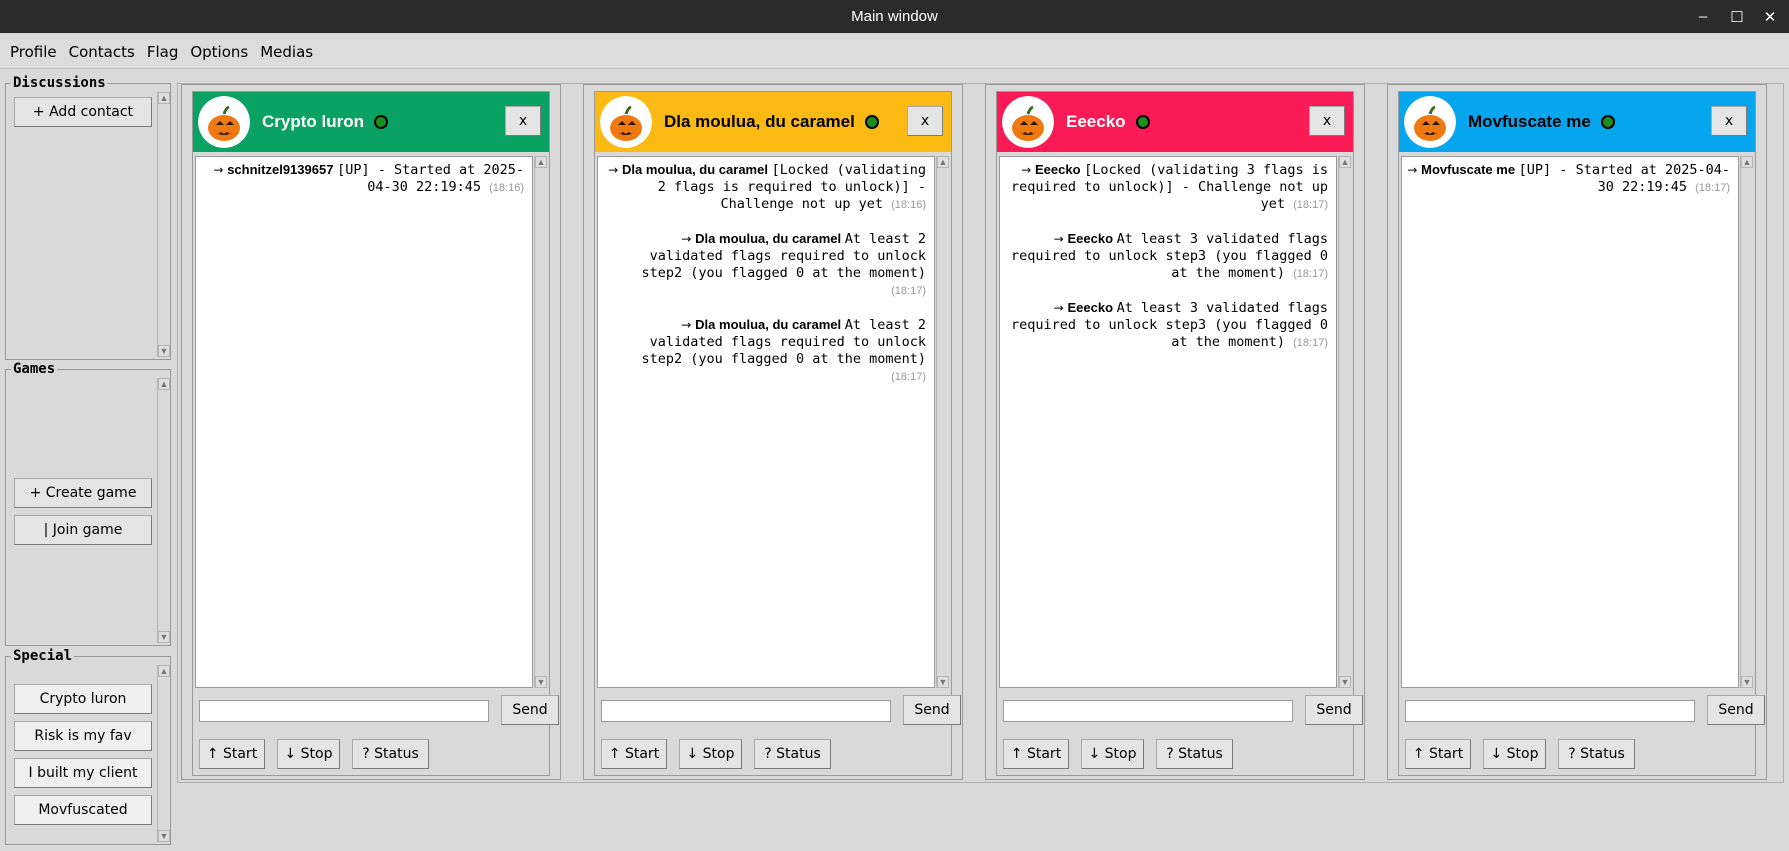 This screenshot has width=1789, height=851. Describe the element at coordinates (83, 530) in the screenshot. I see `join-game-button: | Join game` at that location.